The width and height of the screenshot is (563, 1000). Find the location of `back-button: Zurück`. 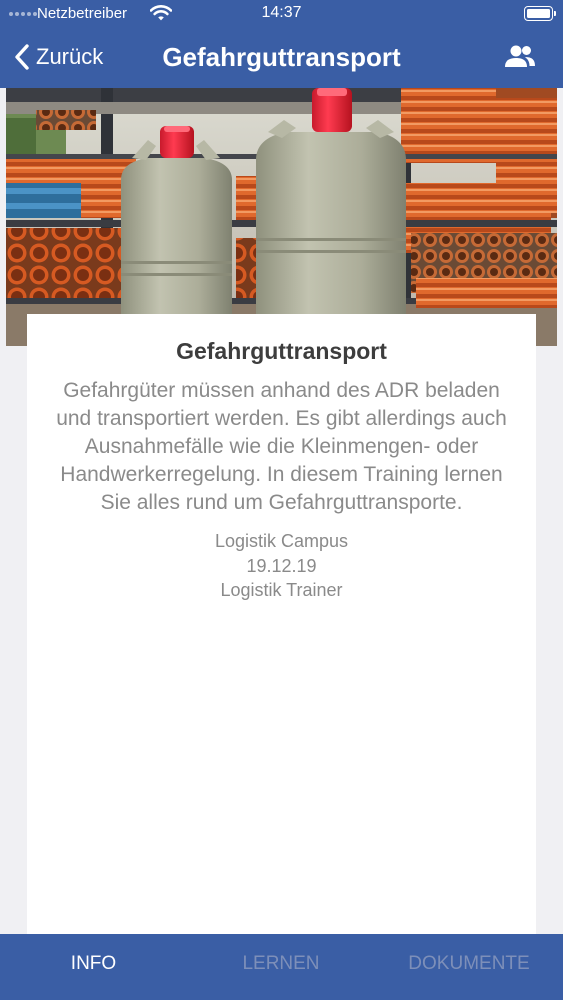

back-button: Zurück is located at coordinates (58, 57).